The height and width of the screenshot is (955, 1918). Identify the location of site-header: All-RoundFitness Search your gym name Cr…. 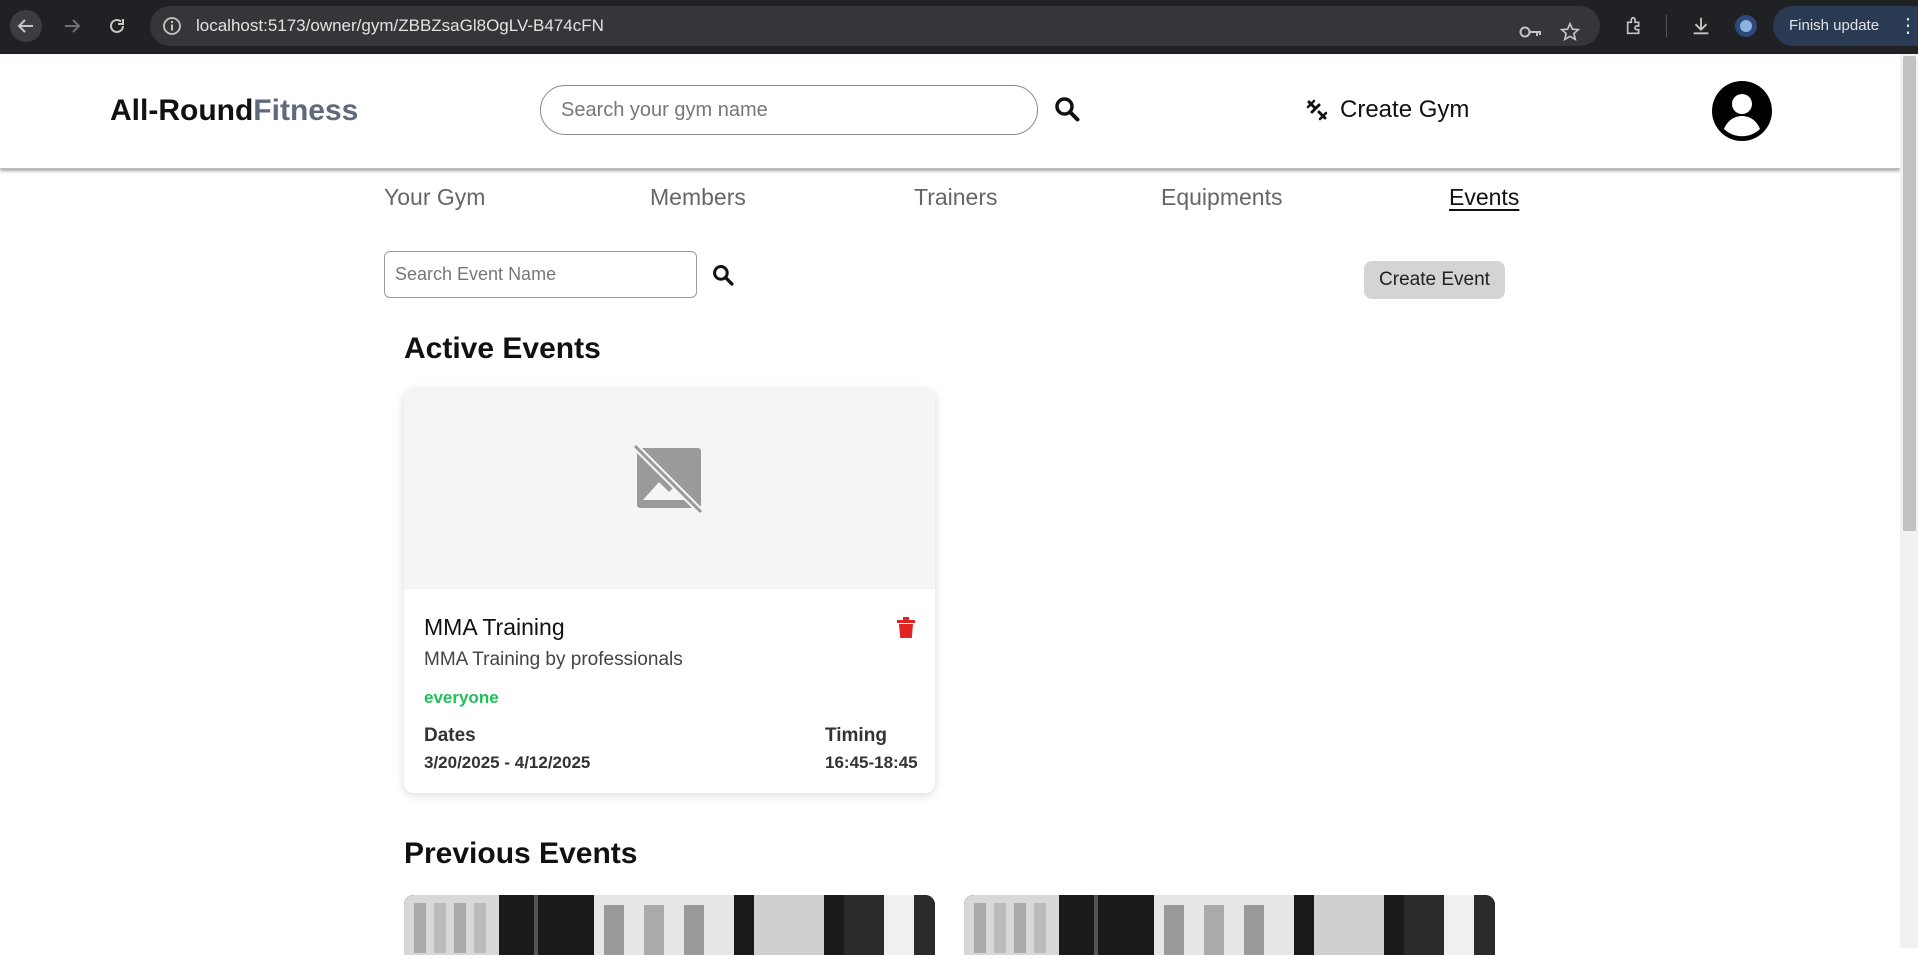
(950, 111).